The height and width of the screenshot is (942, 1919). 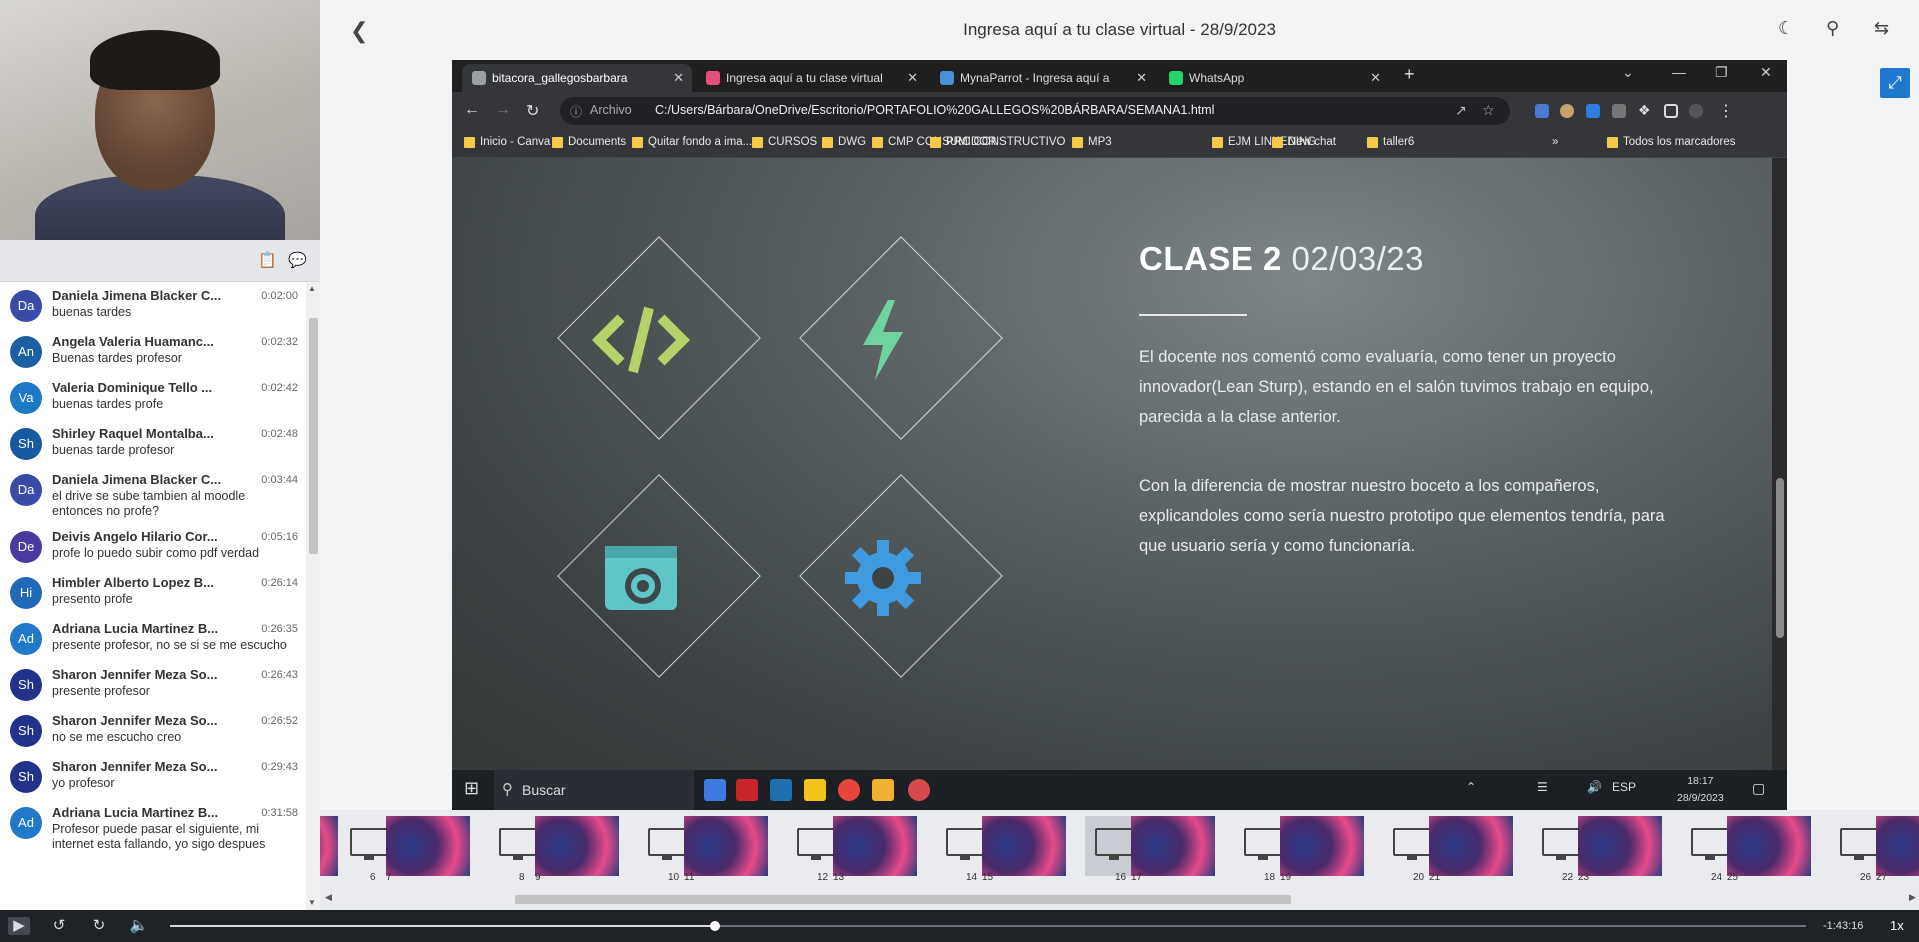 I want to click on tab-list-icon: ⌄, so click(x=1628, y=72).